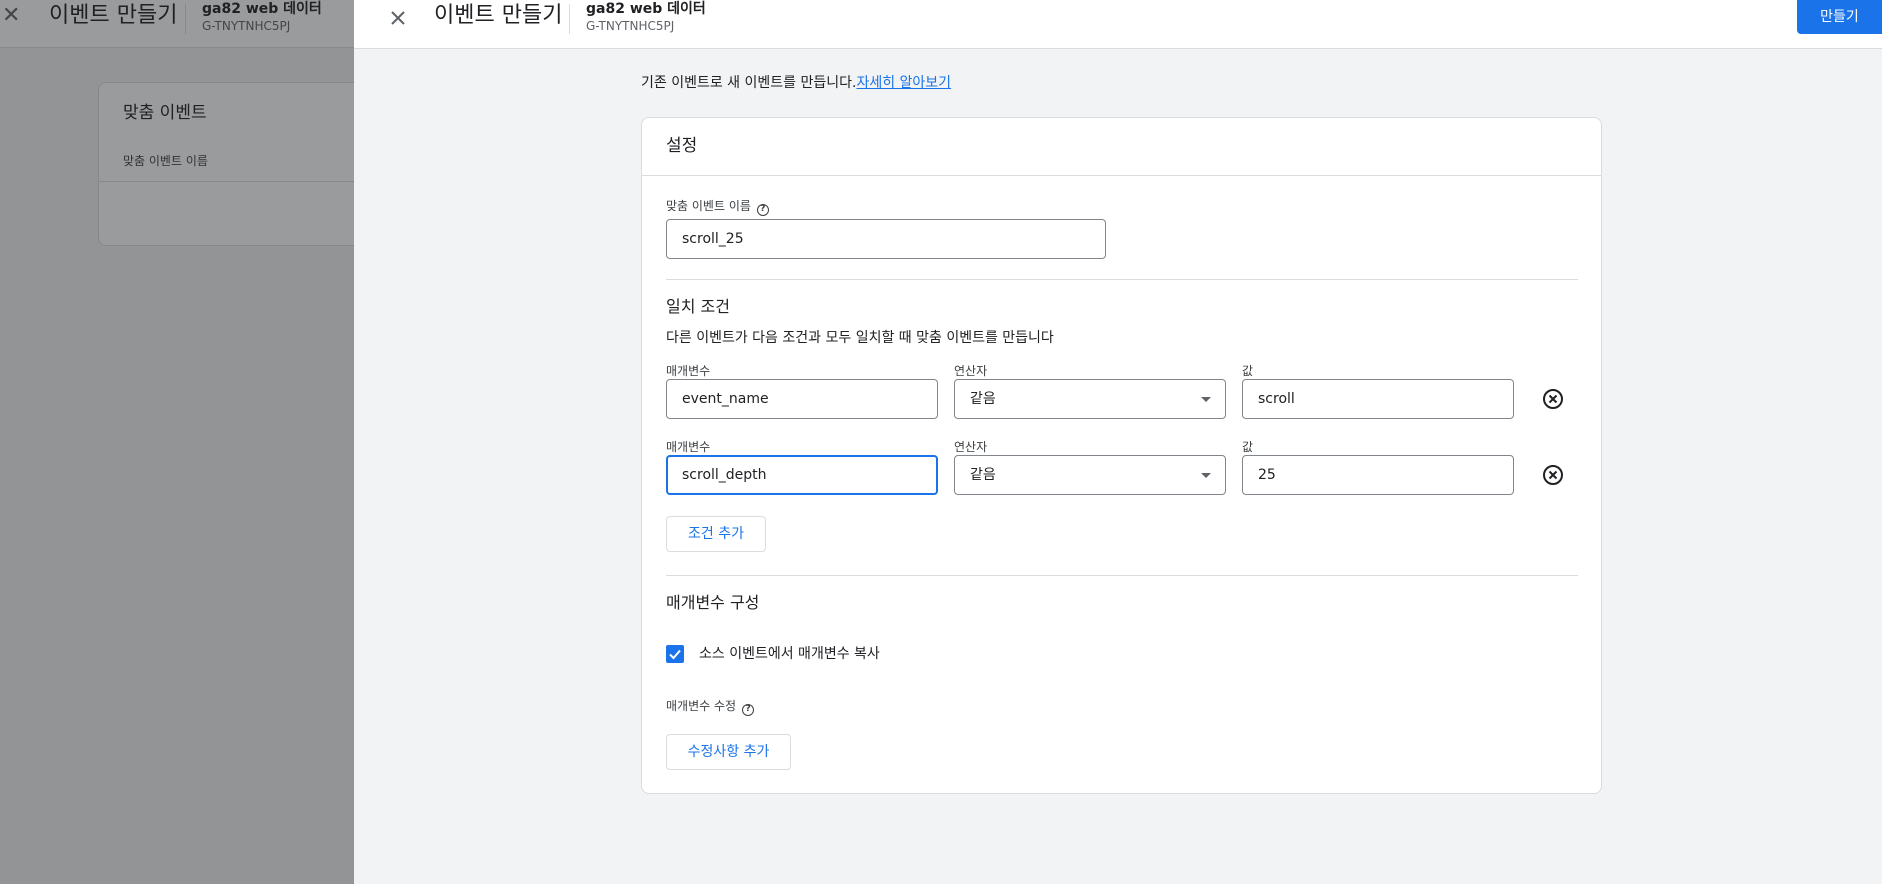 This screenshot has height=884, width=1882. I want to click on learn-more-link: 자세히 알아보기, so click(903, 83).